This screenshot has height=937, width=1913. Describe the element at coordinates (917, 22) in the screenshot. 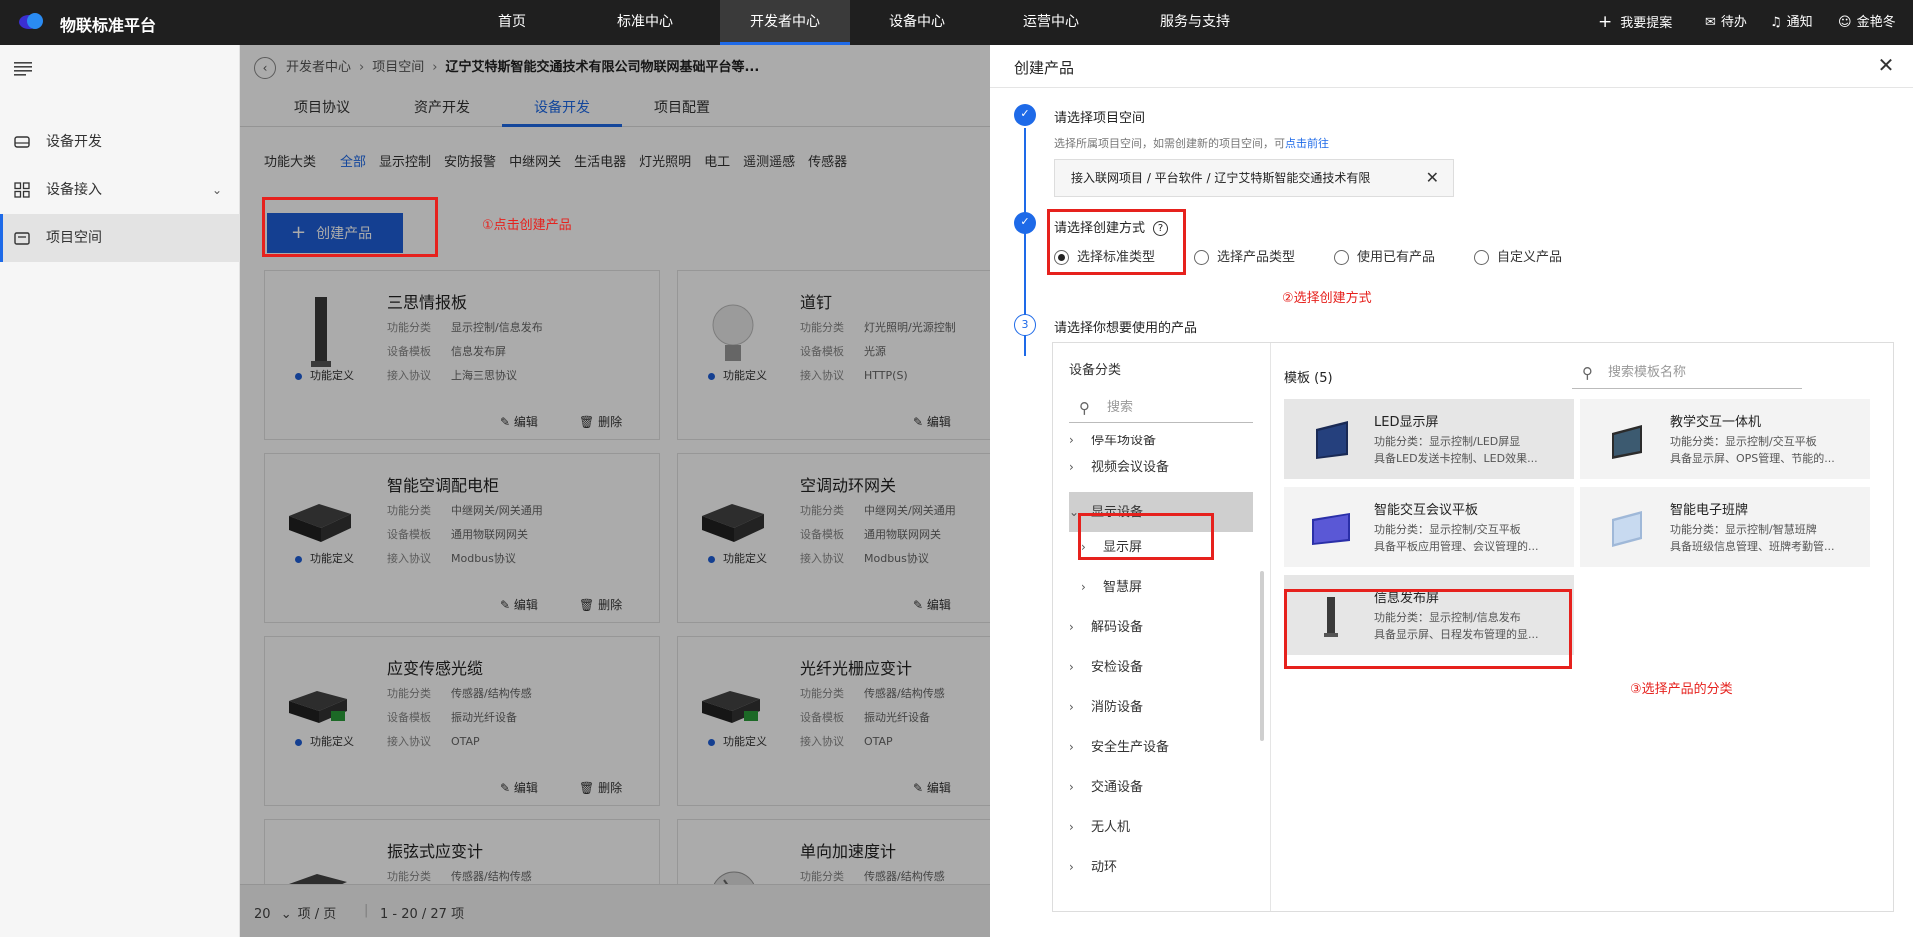

I see `nav-devices: 设备中心` at that location.